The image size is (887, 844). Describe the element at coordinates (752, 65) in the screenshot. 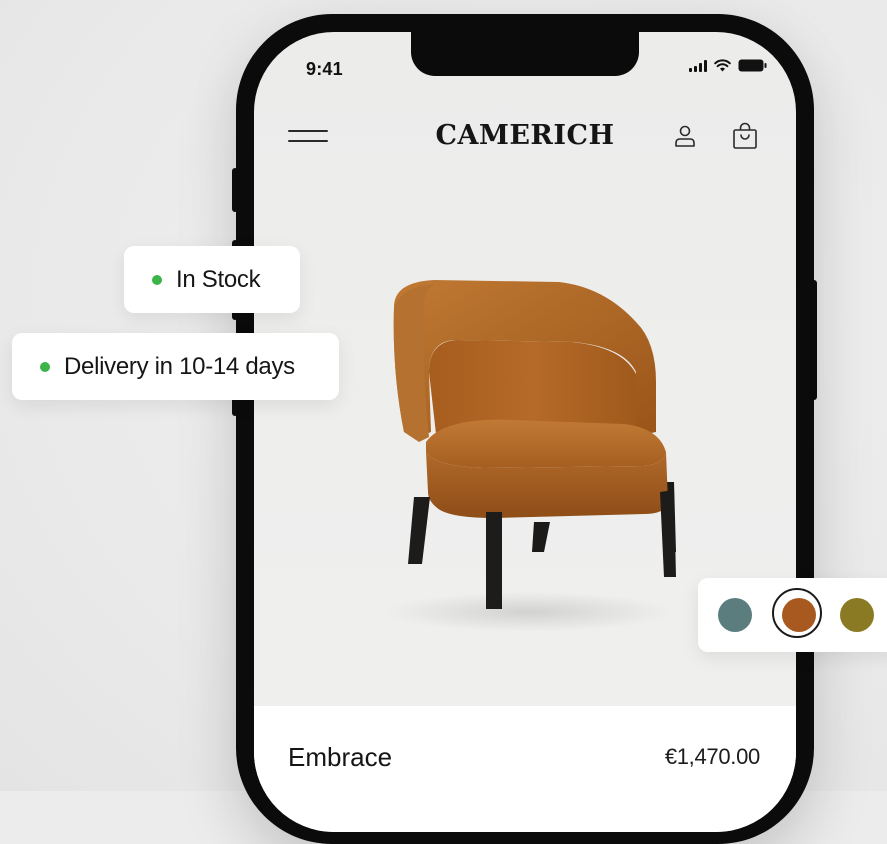

I see `battery-icon` at that location.